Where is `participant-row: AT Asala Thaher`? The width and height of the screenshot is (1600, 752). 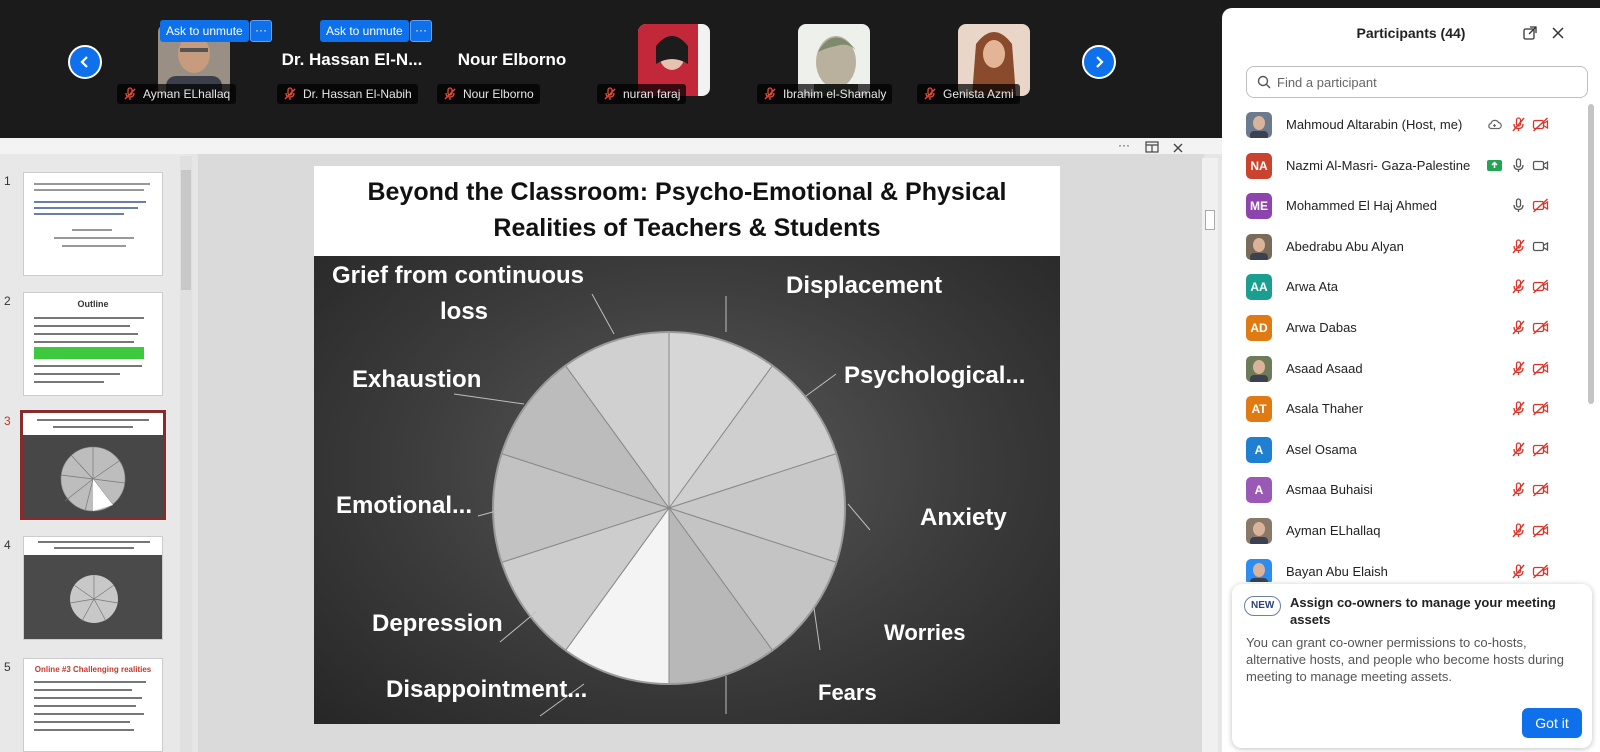 participant-row: AT Asala Thaher is located at coordinates (1407, 408).